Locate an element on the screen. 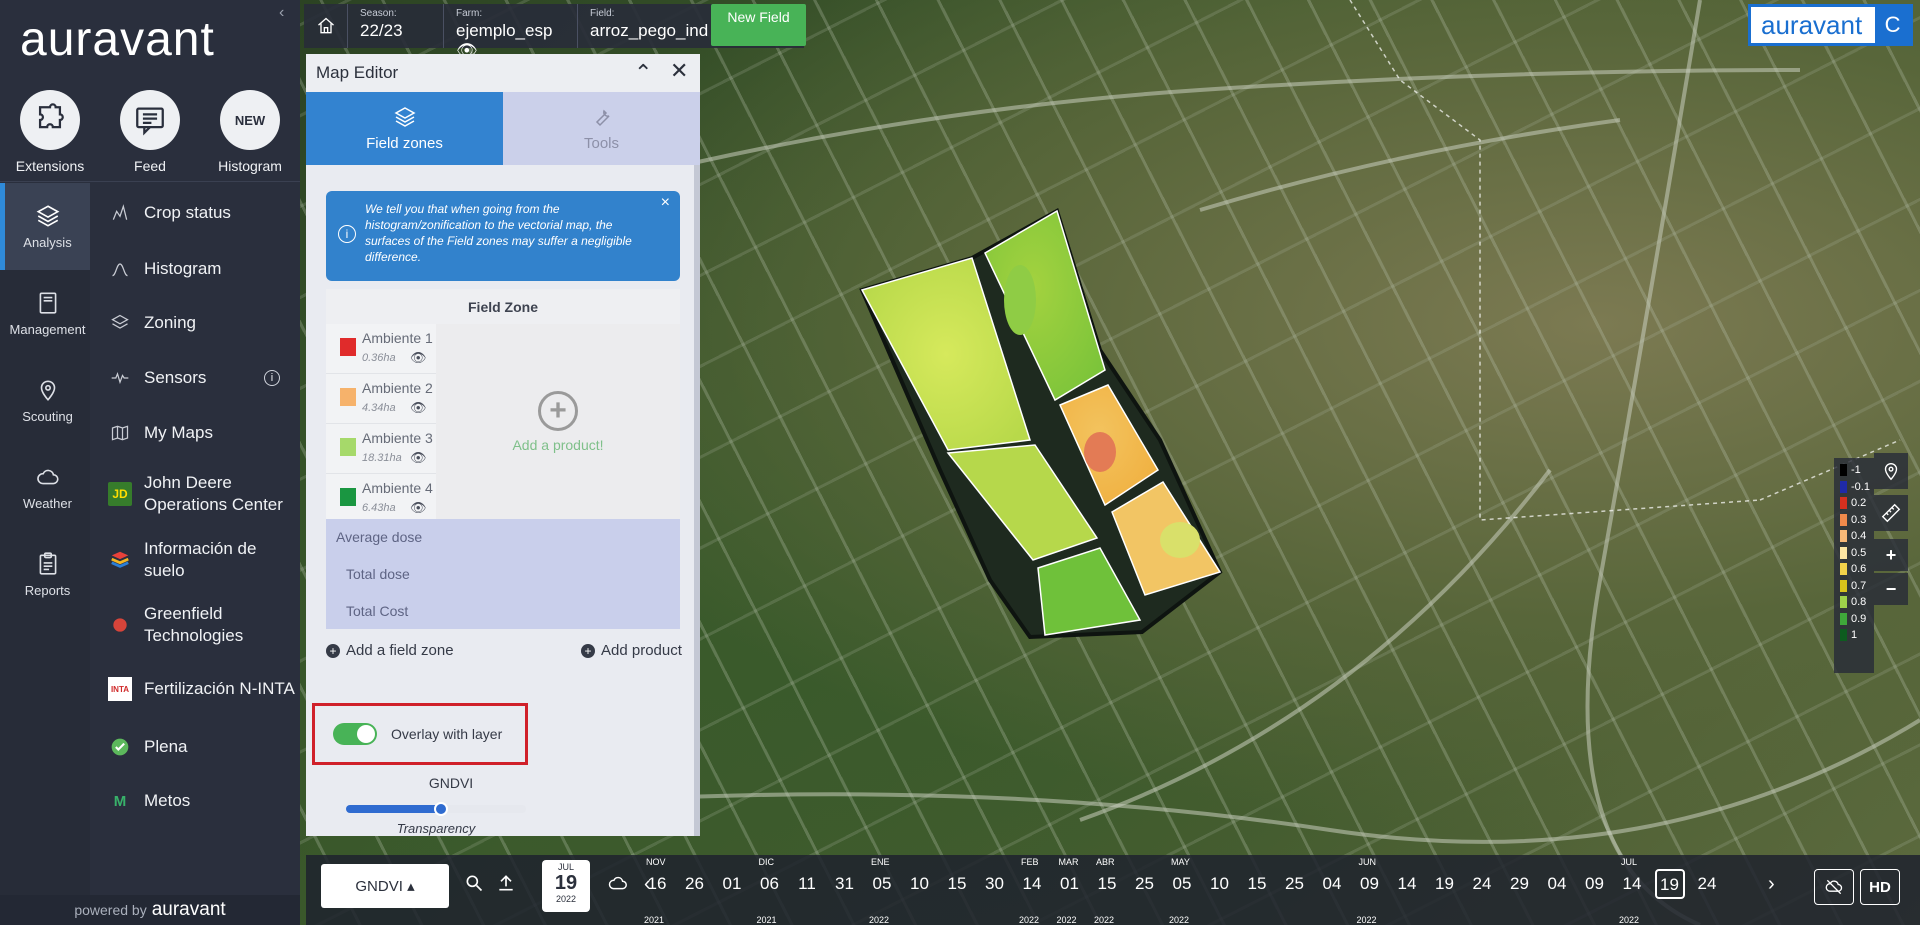 This screenshot has width=1920, height=925. hd-button: HD is located at coordinates (1880, 887).